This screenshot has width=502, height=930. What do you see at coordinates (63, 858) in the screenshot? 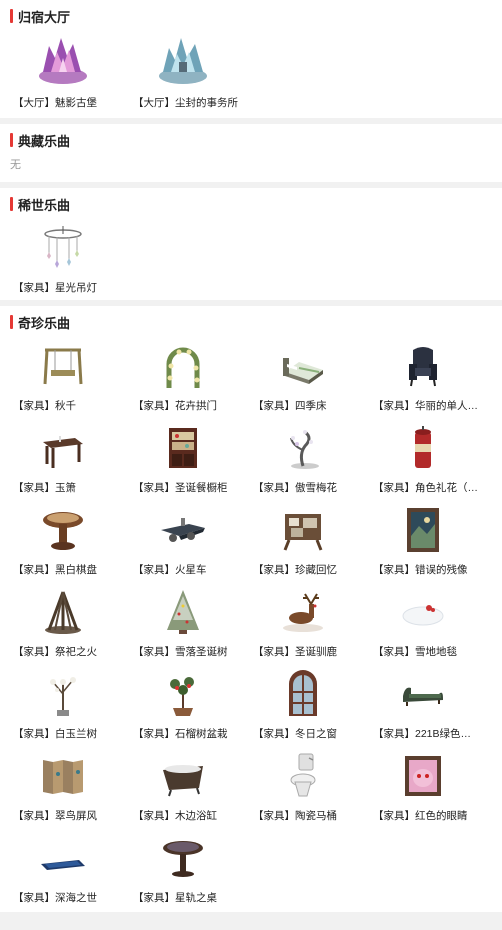
I see `deep-sea-rug-icon` at bounding box center [63, 858].